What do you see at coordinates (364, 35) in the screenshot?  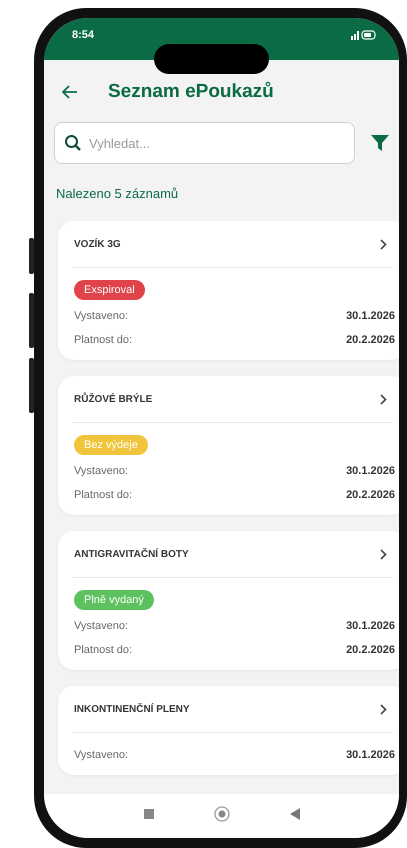 I see `signal-battery-icon` at bounding box center [364, 35].